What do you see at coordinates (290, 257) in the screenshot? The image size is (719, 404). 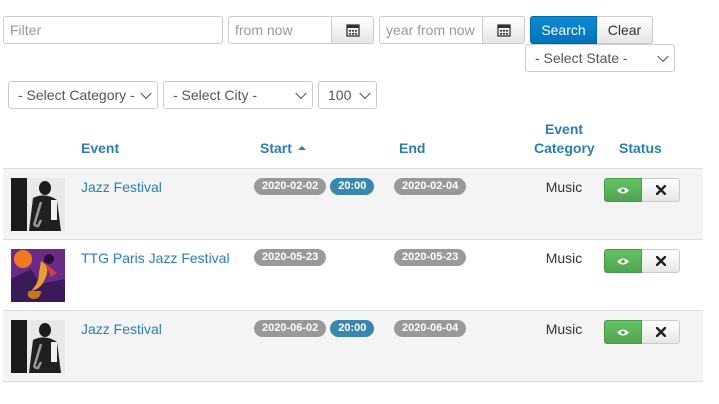 I see `start-date-badge: 2020-05-23` at bounding box center [290, 257].